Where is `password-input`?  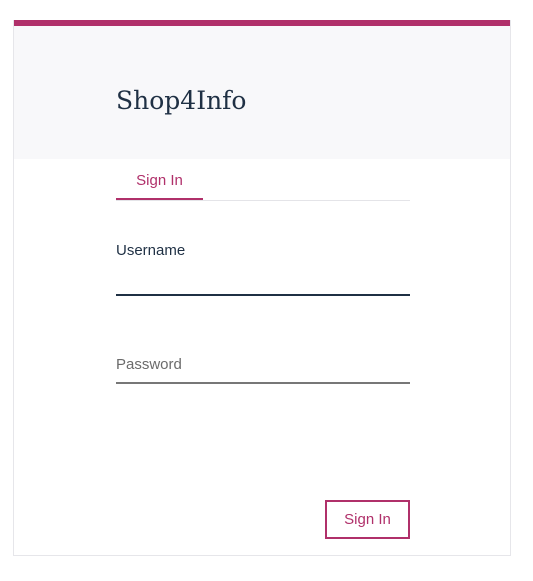
password-input is located at coordinates (263, 365).